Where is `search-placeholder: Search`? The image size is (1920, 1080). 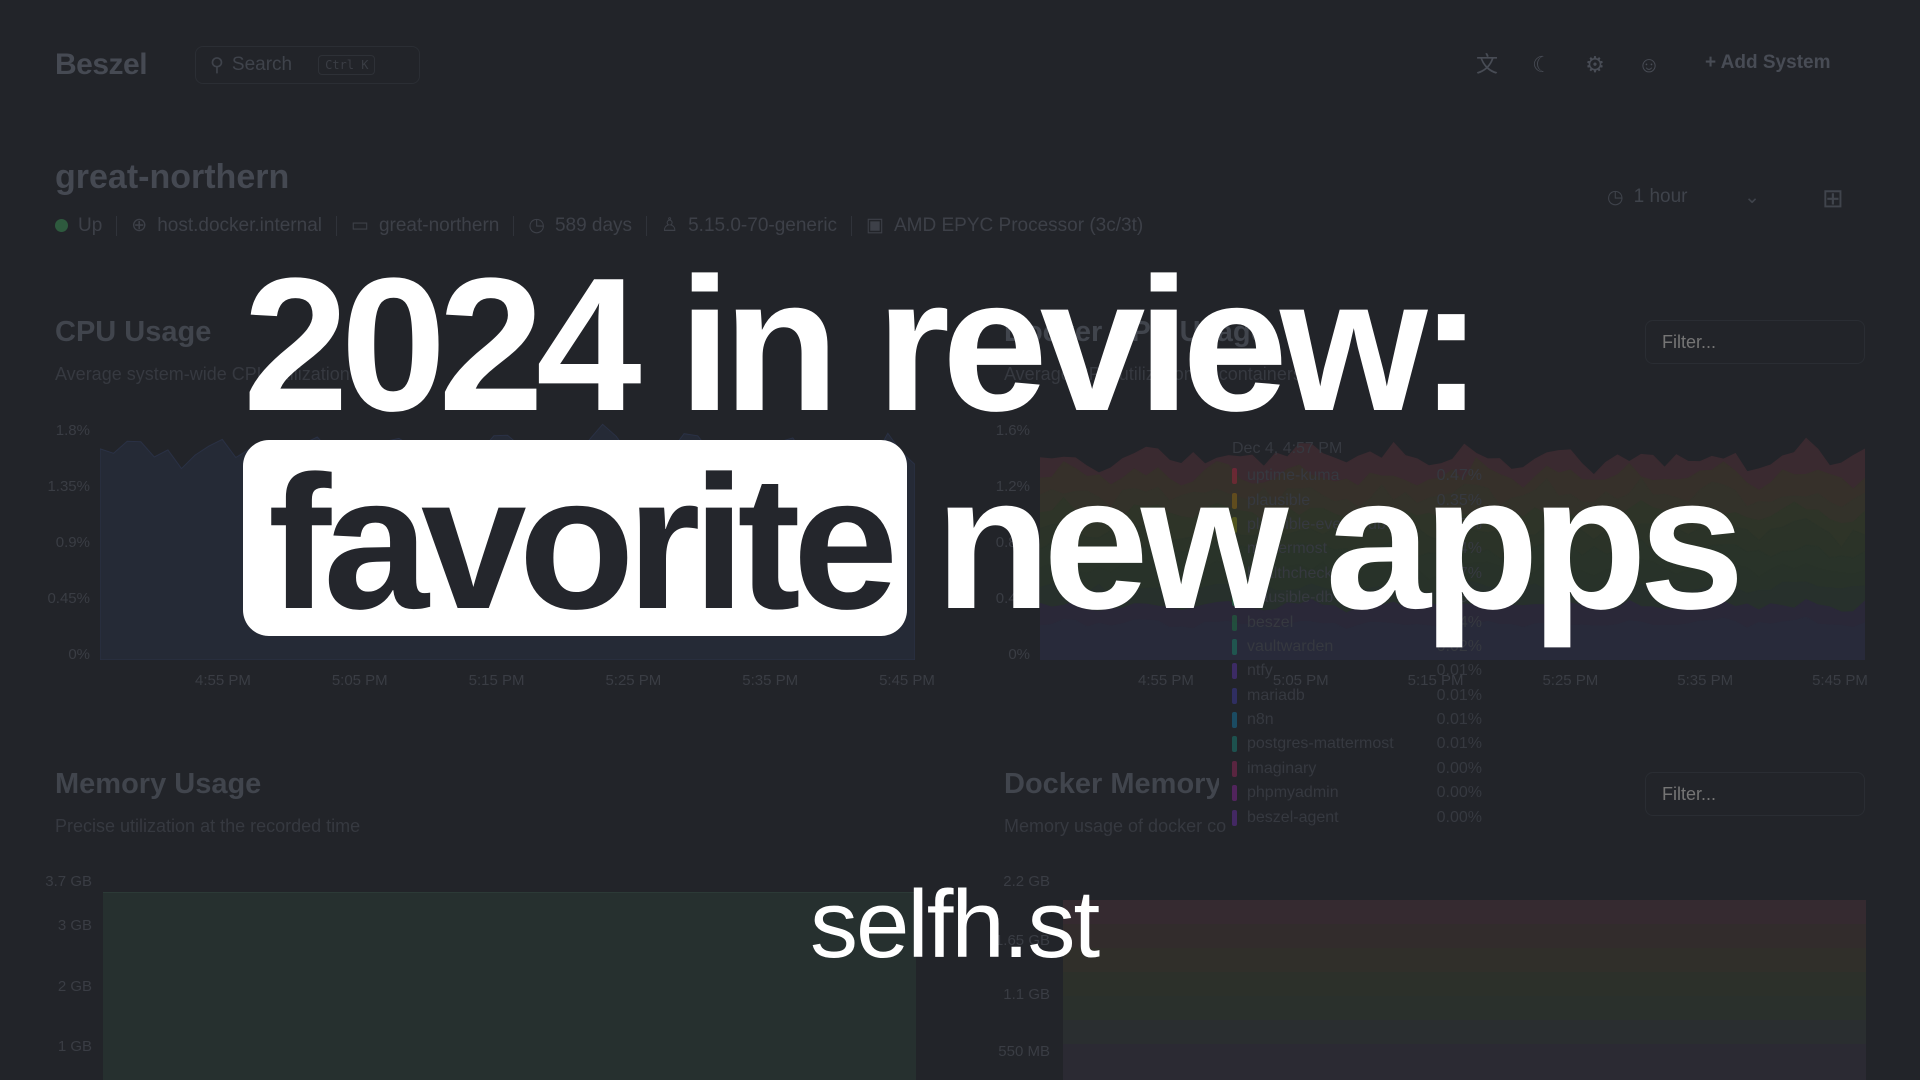 search-placeholder: Search is located at coordinates (262, 64).